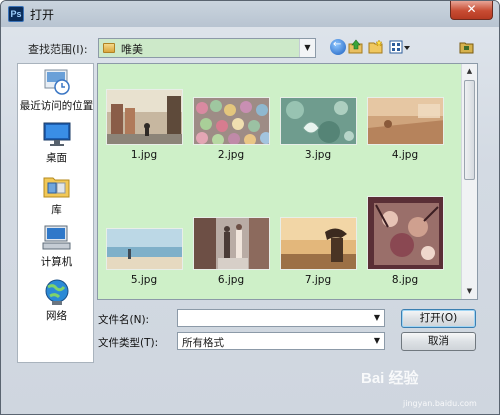 This screenshot has height=415, width=500. I want to click on file-item: 4.jpg, so click(405, 129).